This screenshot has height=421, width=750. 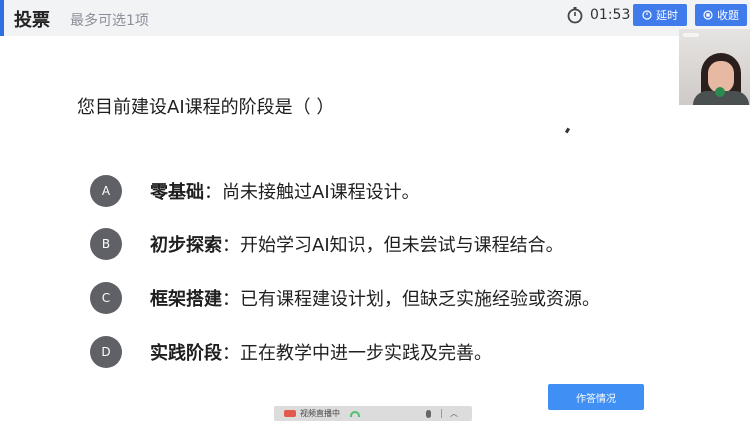 I want to click on live-toolbar: 视频直播中 ︿, so click(x=373, y=413).